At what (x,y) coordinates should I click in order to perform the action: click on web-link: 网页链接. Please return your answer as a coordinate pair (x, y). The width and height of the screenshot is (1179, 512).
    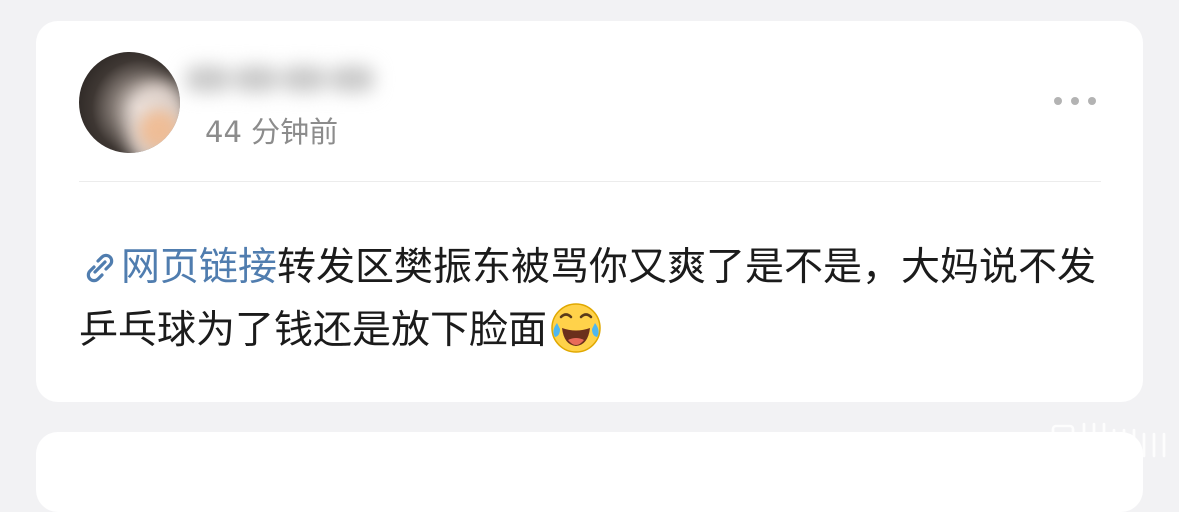
    Looking at the image, I should click on (178, 267).